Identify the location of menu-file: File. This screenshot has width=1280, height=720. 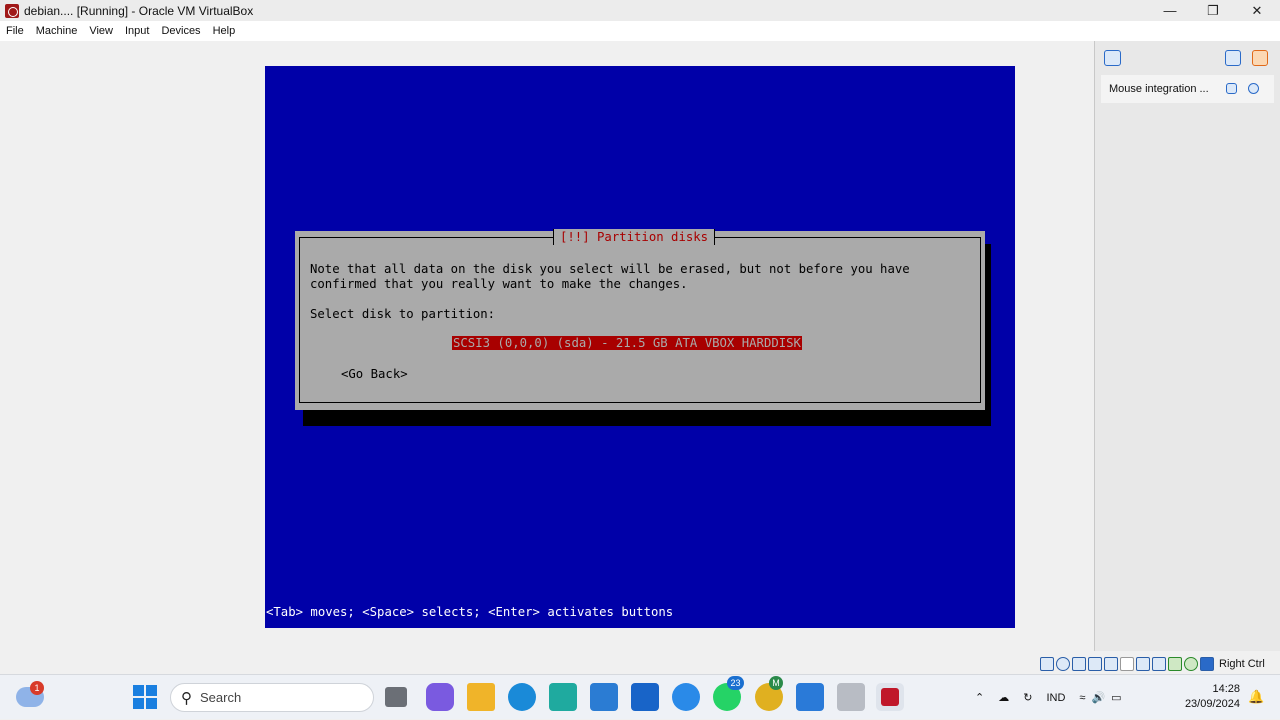
(15, 31).